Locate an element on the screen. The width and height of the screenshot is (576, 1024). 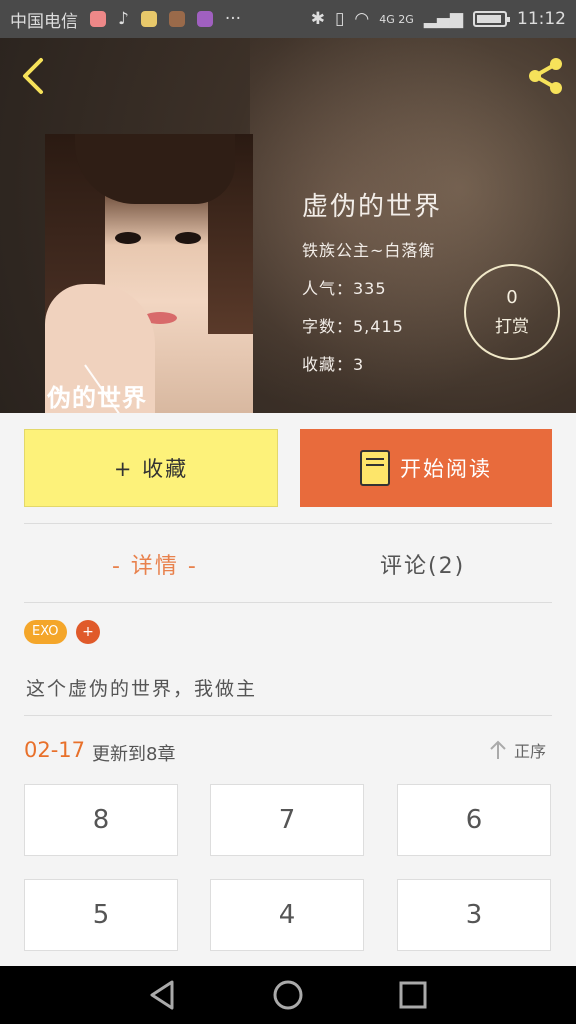
chevron-left-icon is located at coordinates (33, 76).